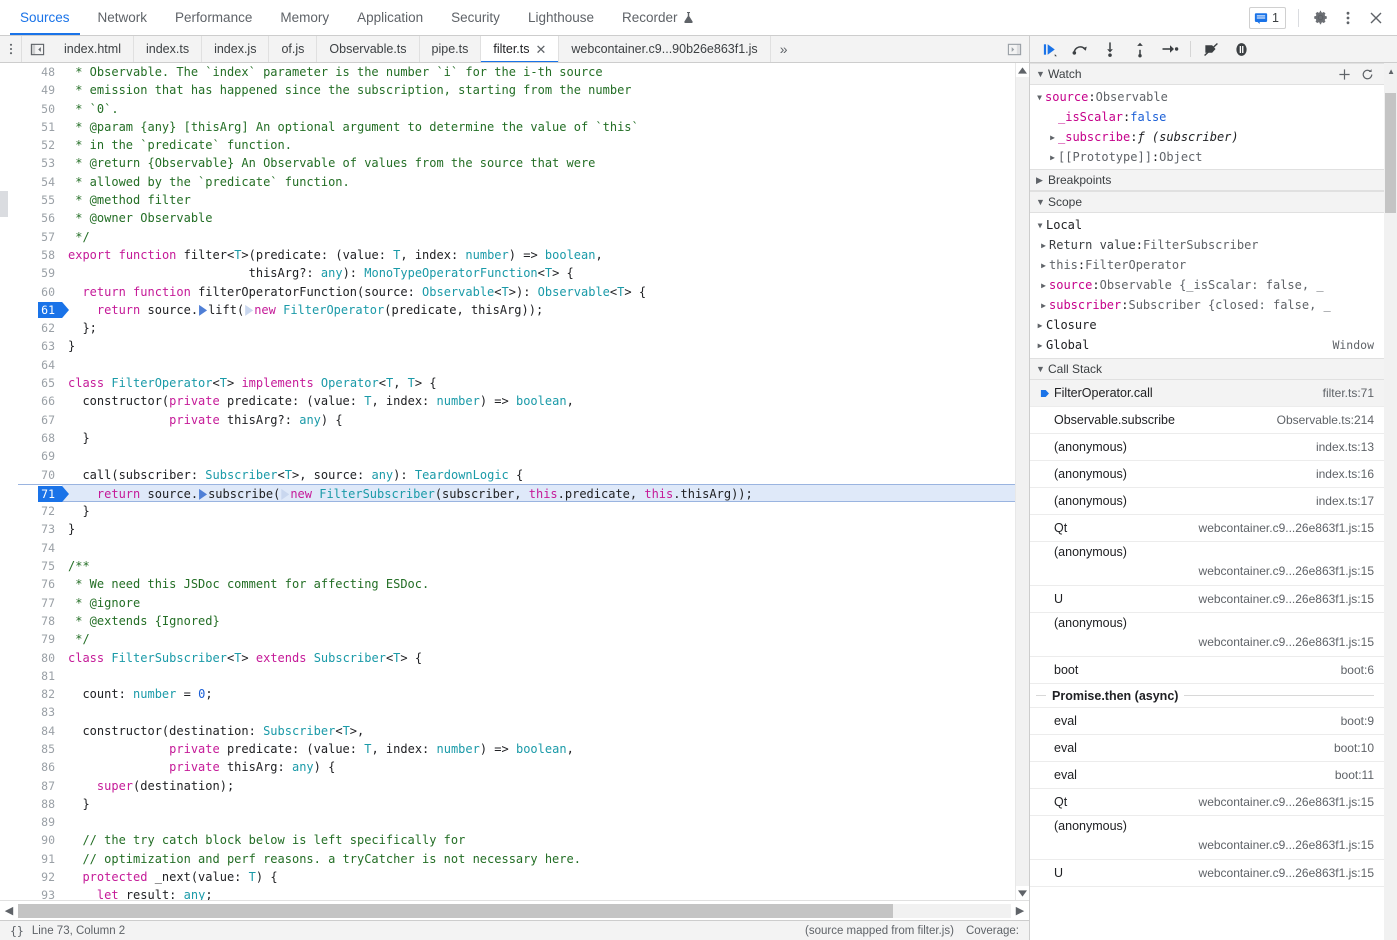 This screenshot has width=1397, height=940. I want to click on code-line: 52 * in the `predicate` function., so click(523, 145).